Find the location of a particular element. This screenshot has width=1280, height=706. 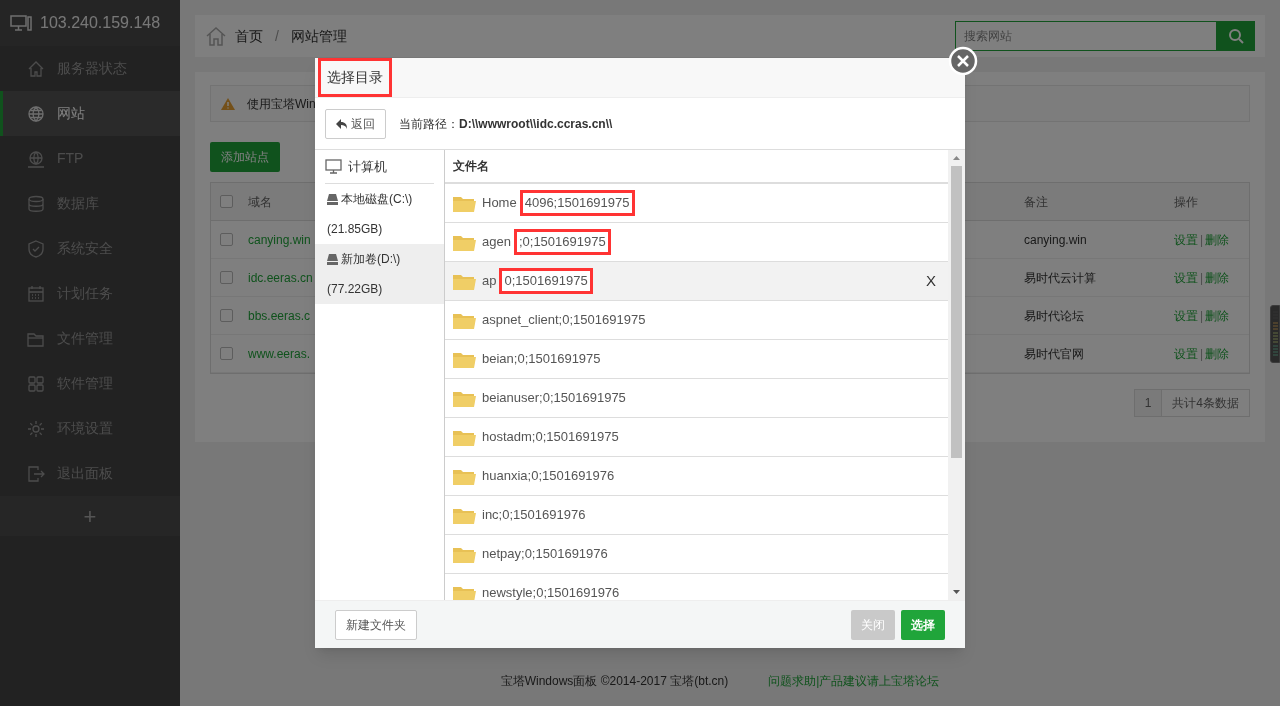

file-name: beian;0;1501691975 is located at coordinates (541, 359).